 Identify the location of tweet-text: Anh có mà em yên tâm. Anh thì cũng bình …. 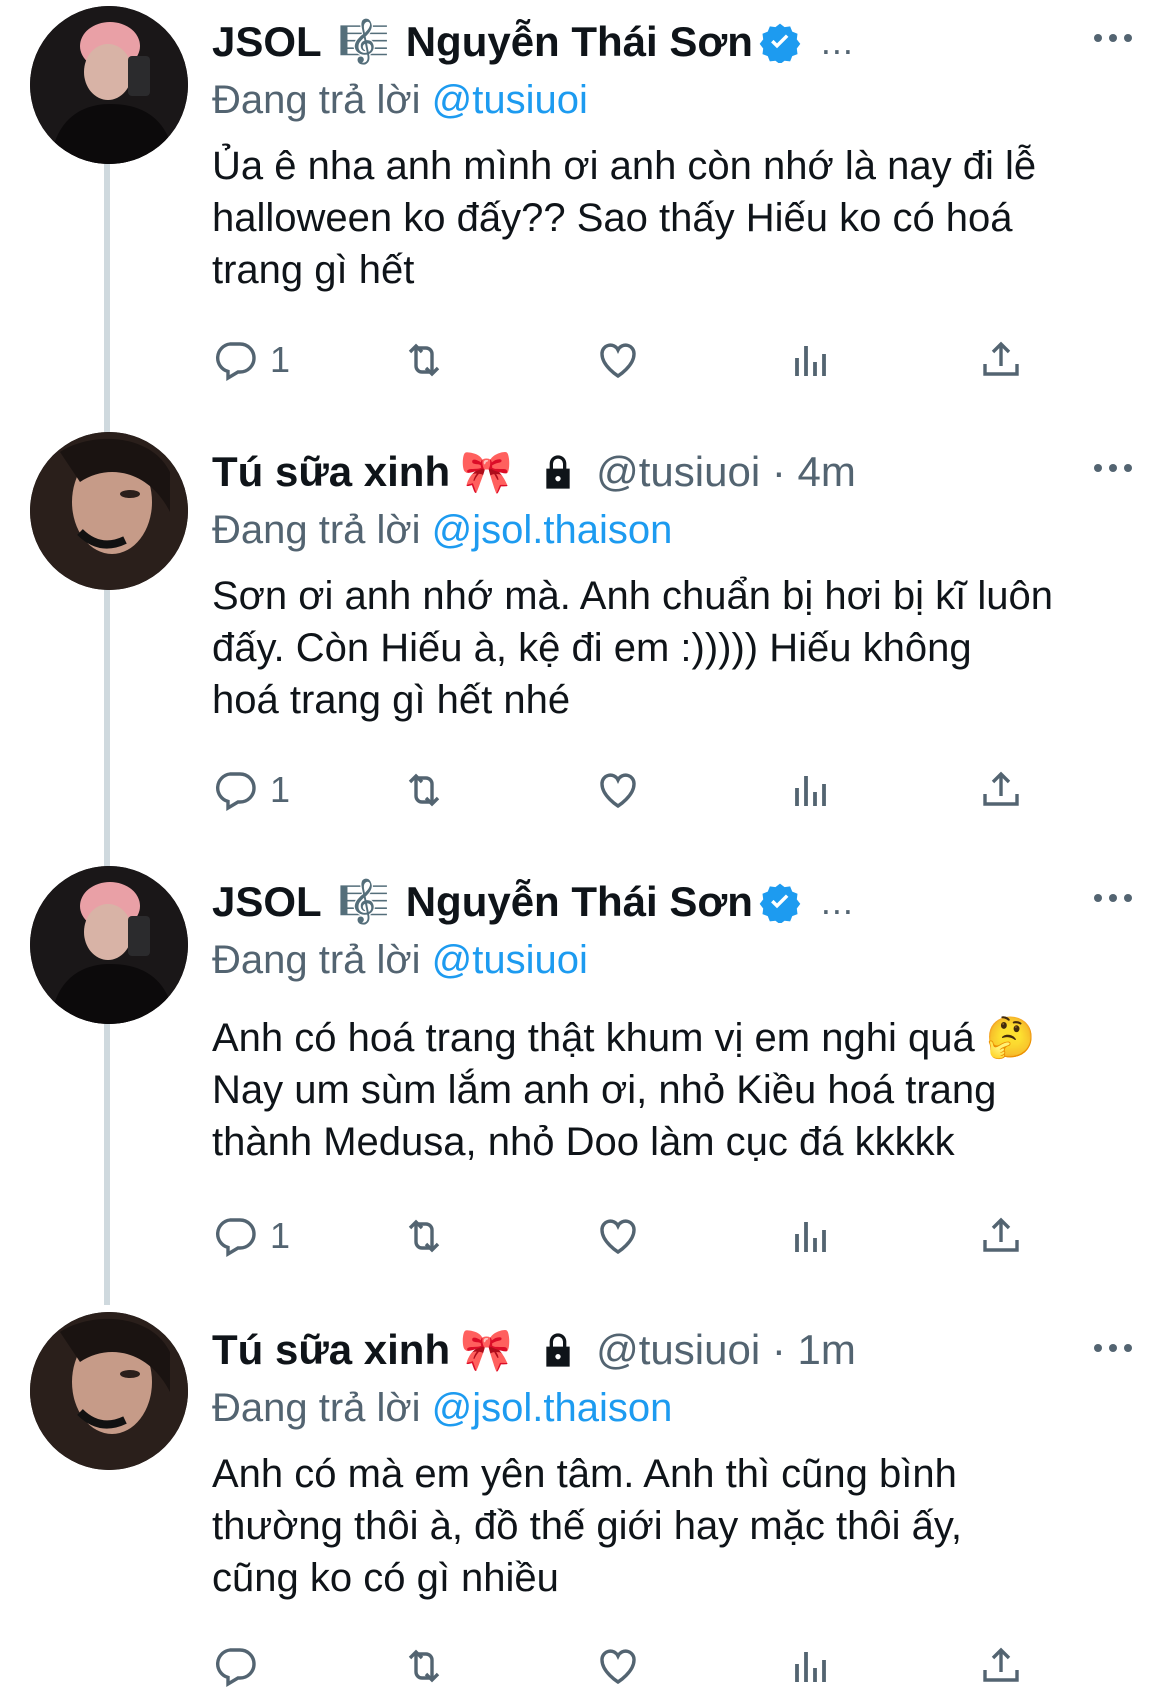
(587, 1526).